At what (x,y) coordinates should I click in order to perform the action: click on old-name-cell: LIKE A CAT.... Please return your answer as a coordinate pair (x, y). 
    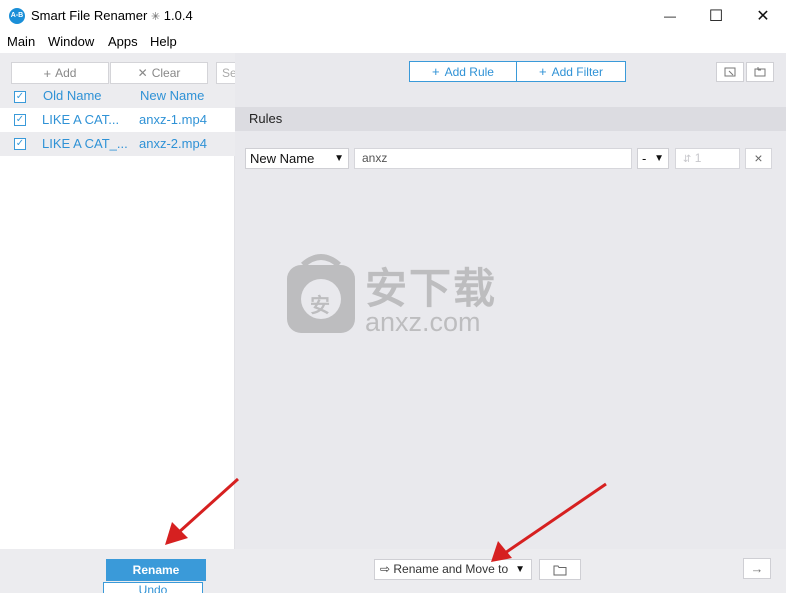
    Looking at the image, I should click on (81, 119).